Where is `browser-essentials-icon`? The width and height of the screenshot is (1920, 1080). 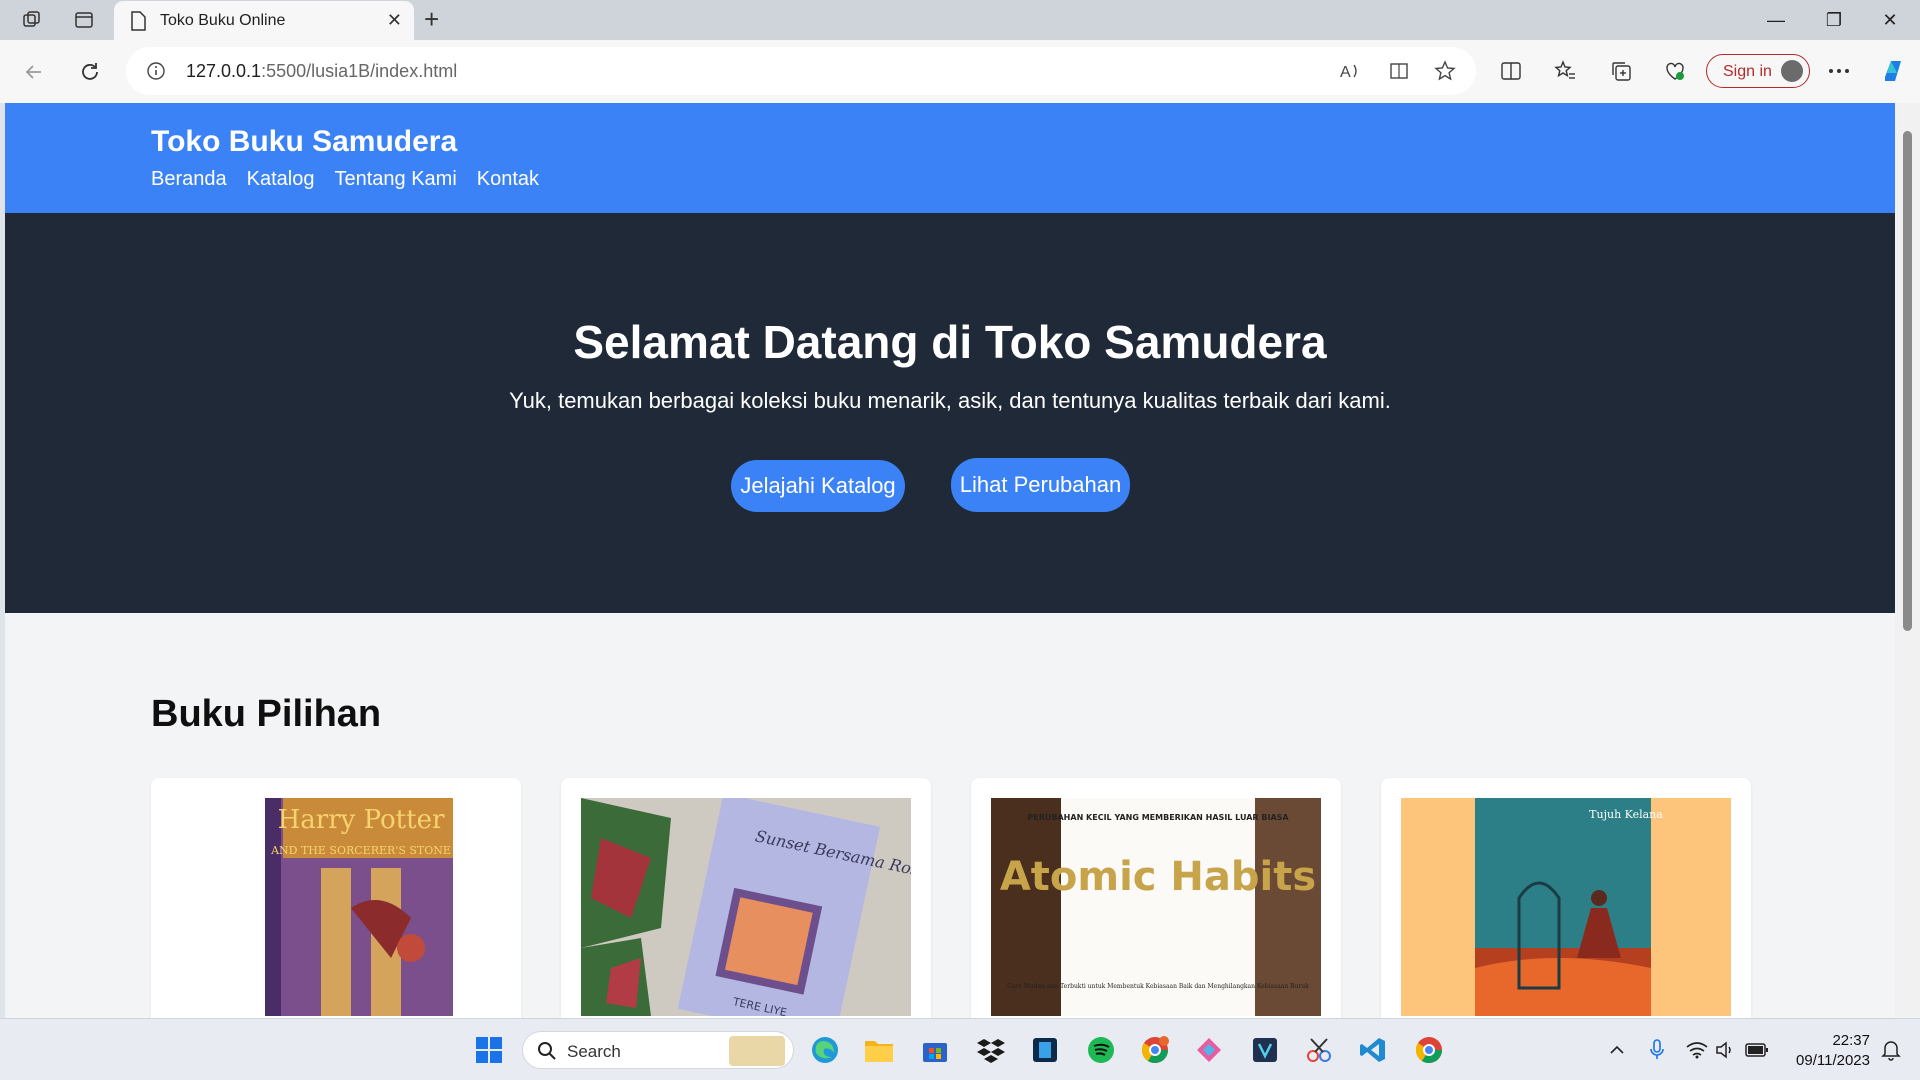
browser-essentials-icon is located at coordinates (1675, 71).